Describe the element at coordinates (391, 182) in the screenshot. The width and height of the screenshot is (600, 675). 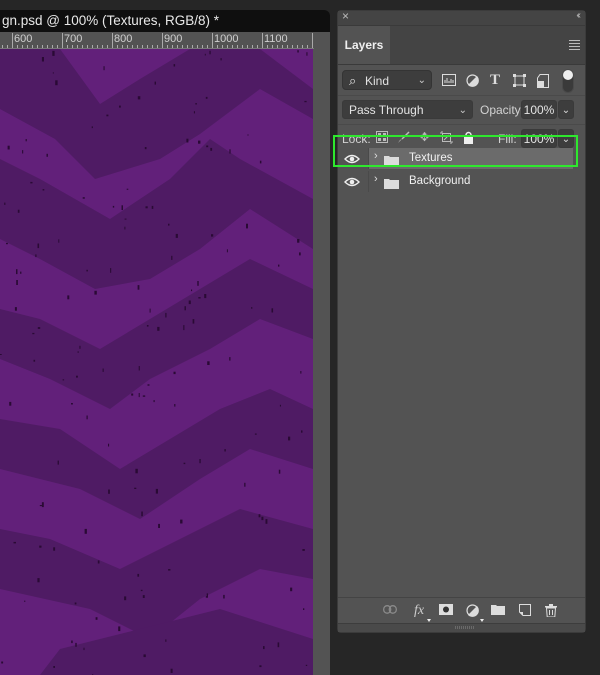
I see `folder-icon` at that location.